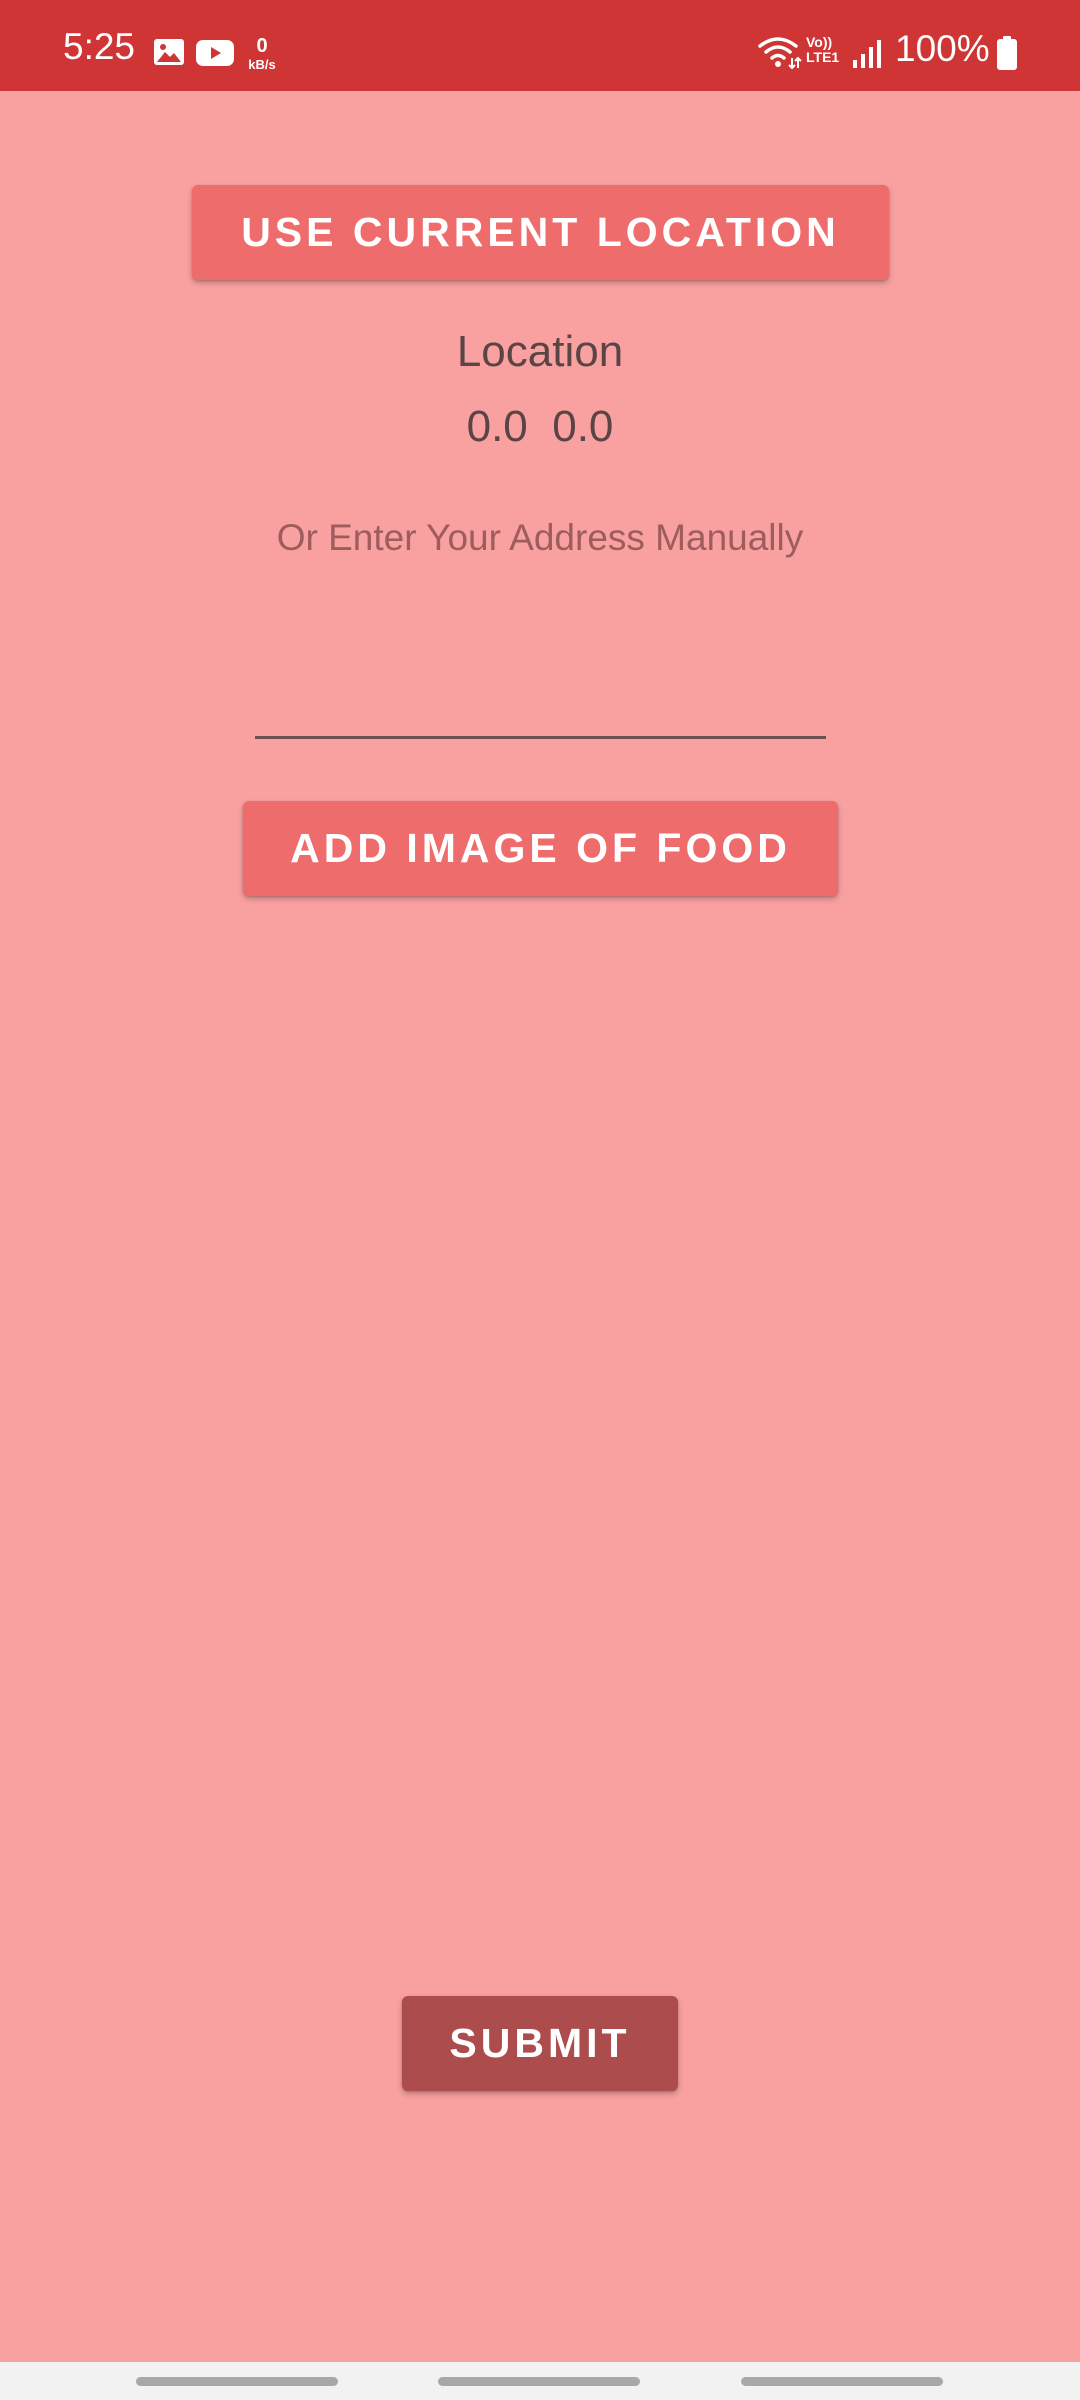 This screenshot has width=1080, height=2400. Describe the element at coordinates (583, 426) in the screenshot. I see `longitude-value: 0.0` at that location.